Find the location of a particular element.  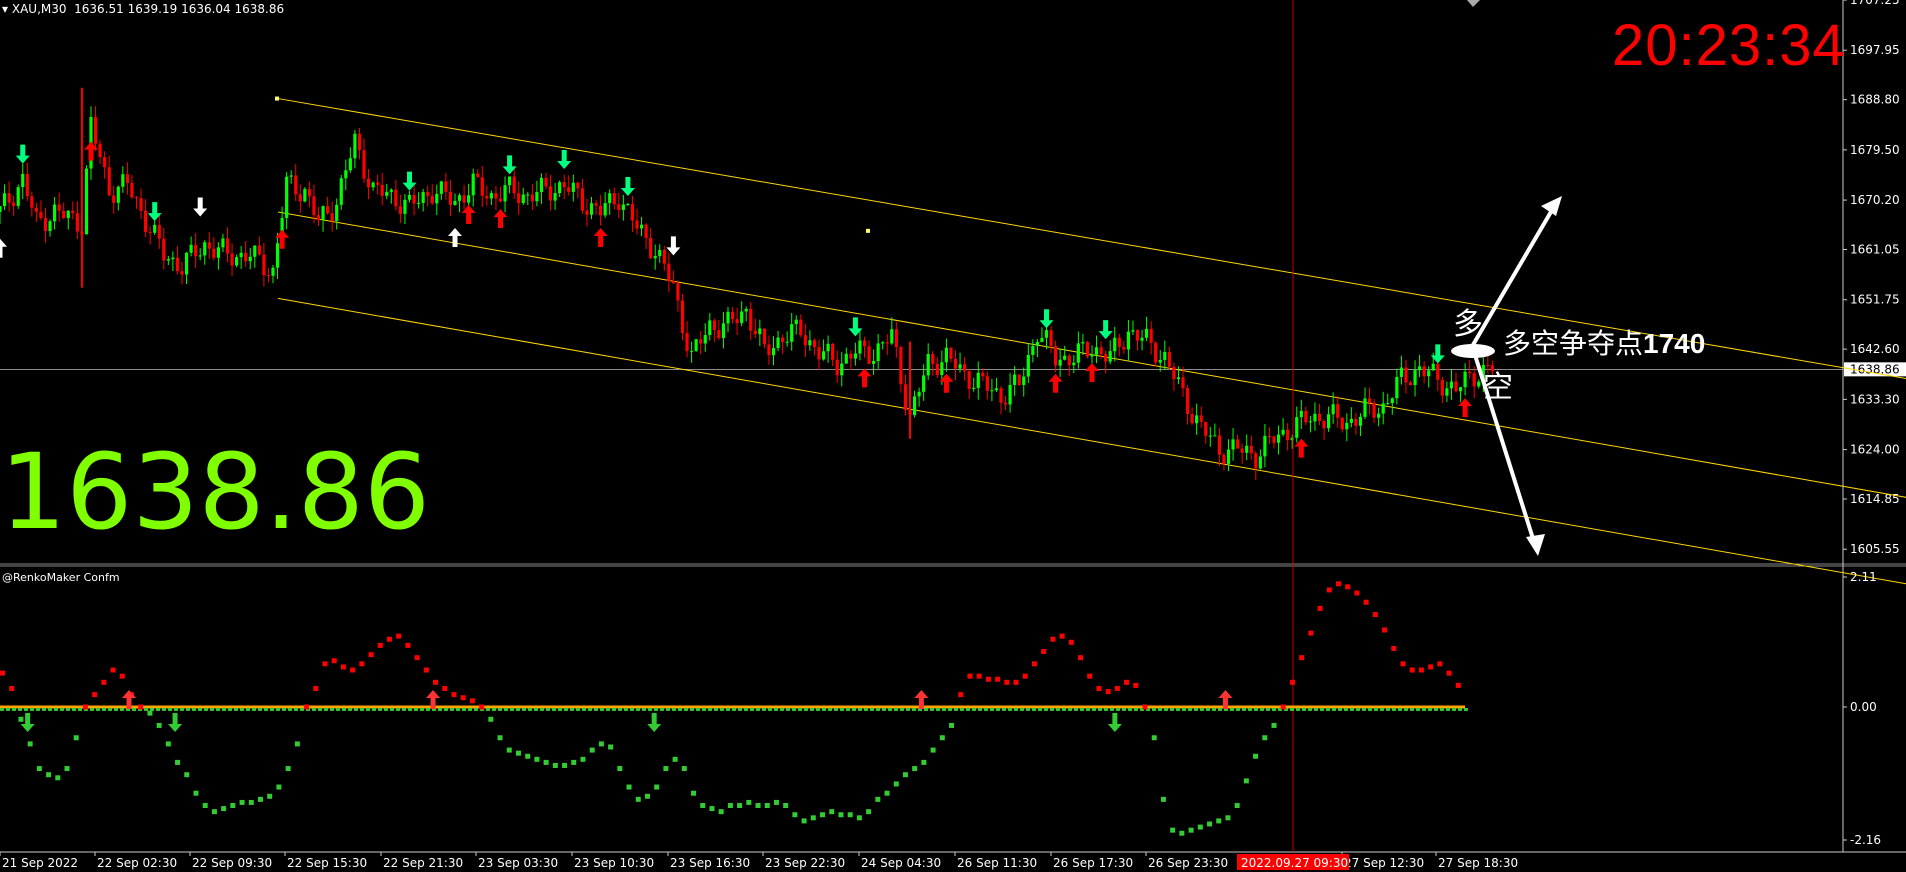

buy-signal-arrow is located at coordinates (600, 237).